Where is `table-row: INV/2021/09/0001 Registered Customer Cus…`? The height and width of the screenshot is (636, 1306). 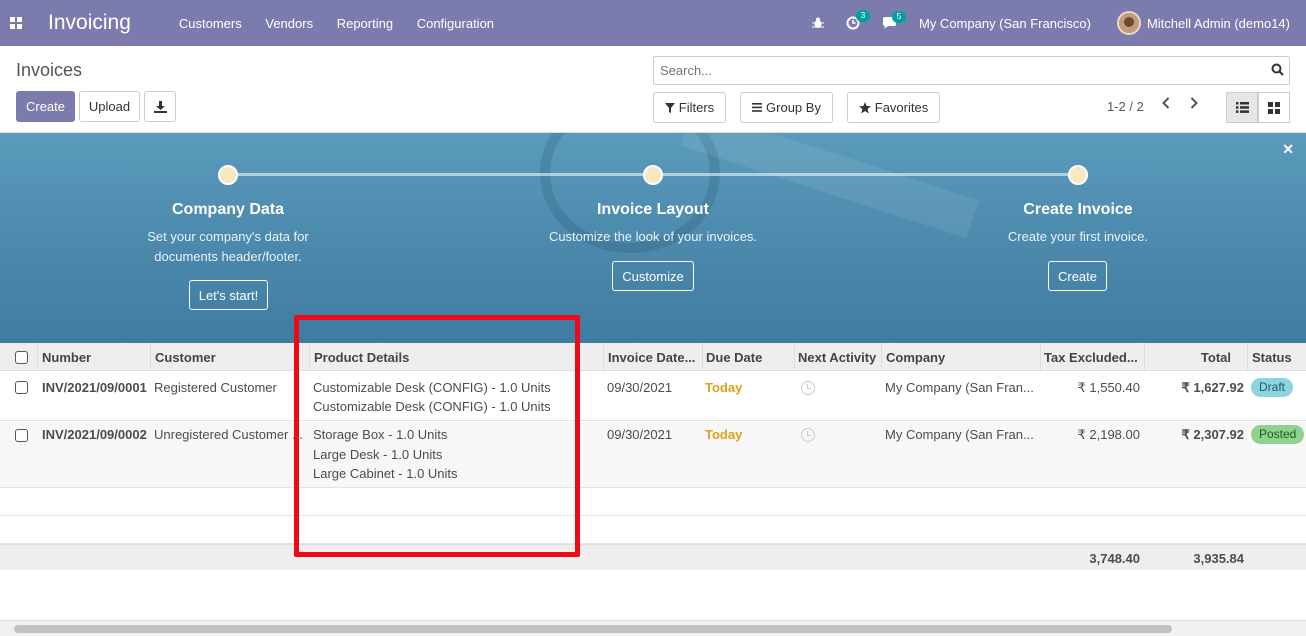 table-row: INV/2021/09/0001 Registered Customer Cus… is located at coordinates (653, 396).